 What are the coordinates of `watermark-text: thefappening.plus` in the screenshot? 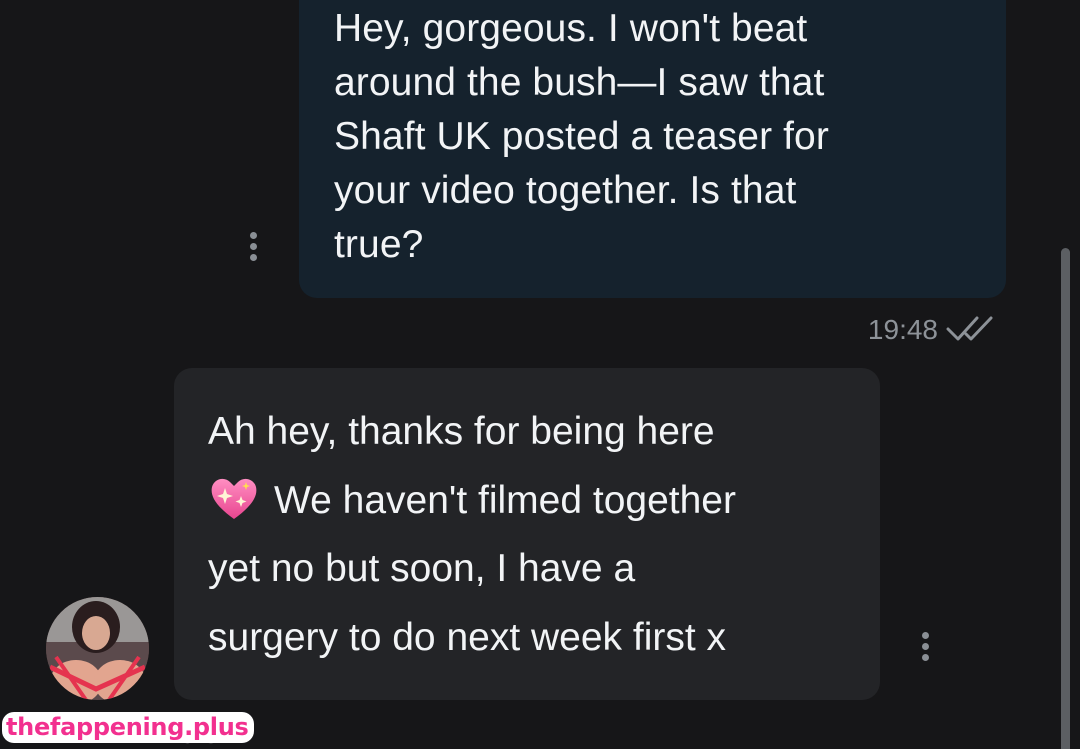 It's located at (128, 727).